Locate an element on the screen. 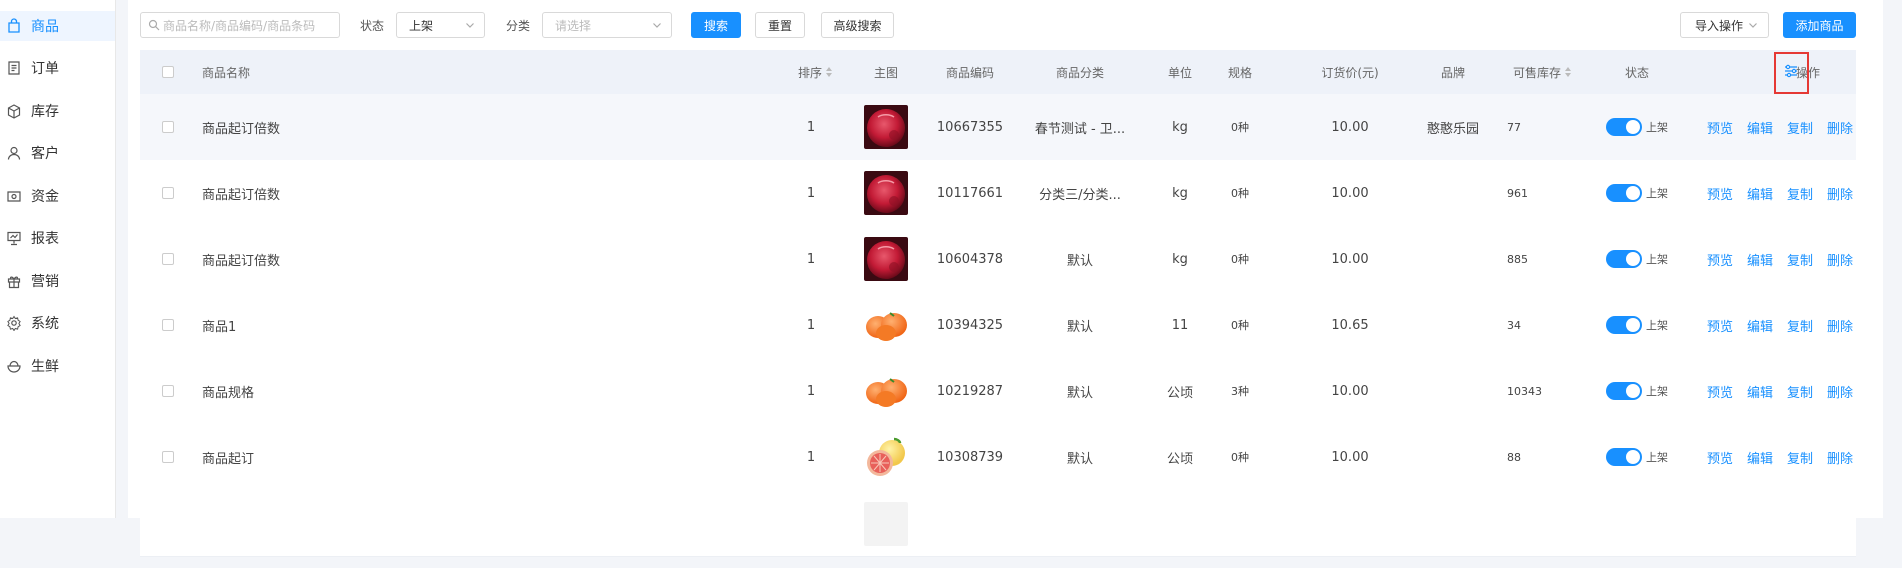  wallet-icon is located at coordinates (14, 196).